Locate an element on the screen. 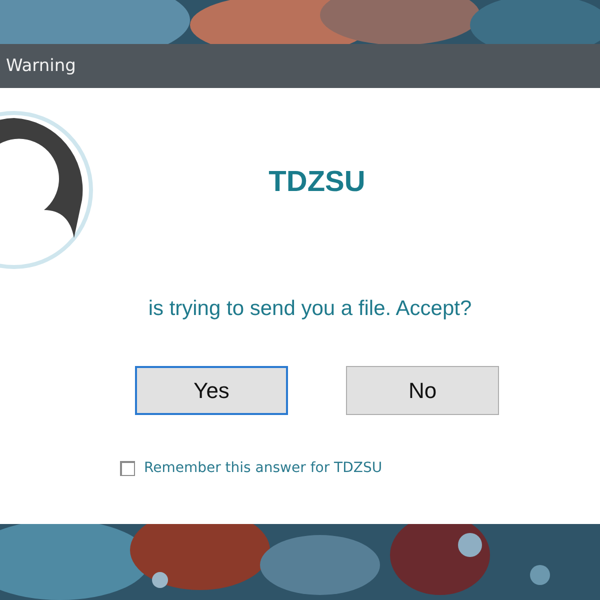  message-text: is trying to send you a file. Accept? is located at coordinates (310, 309).